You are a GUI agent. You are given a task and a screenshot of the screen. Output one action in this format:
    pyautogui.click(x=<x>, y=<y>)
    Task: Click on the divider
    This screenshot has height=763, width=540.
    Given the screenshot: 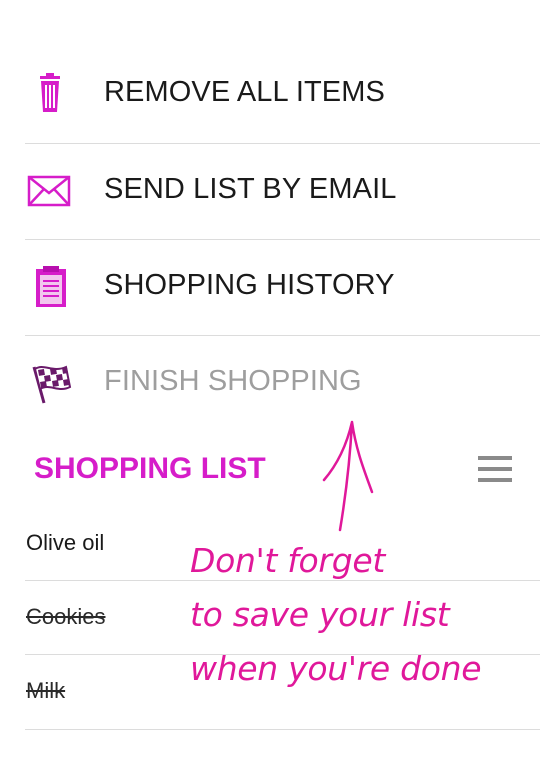 What is the action you would take?
    pyautogui.click(x=282, y=729)
    